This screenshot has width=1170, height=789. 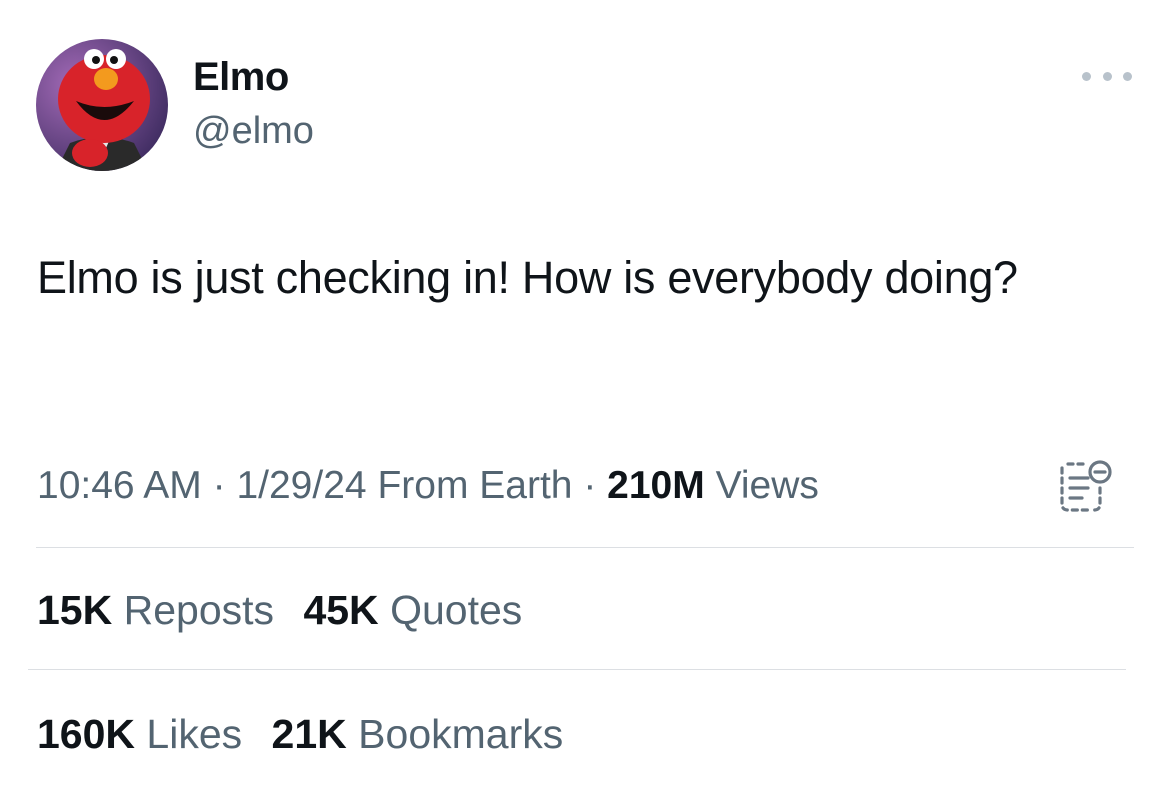 I want to click on engagement-row-2: 160K Likes 21K Bookmarks, so click(x=309, y=734).